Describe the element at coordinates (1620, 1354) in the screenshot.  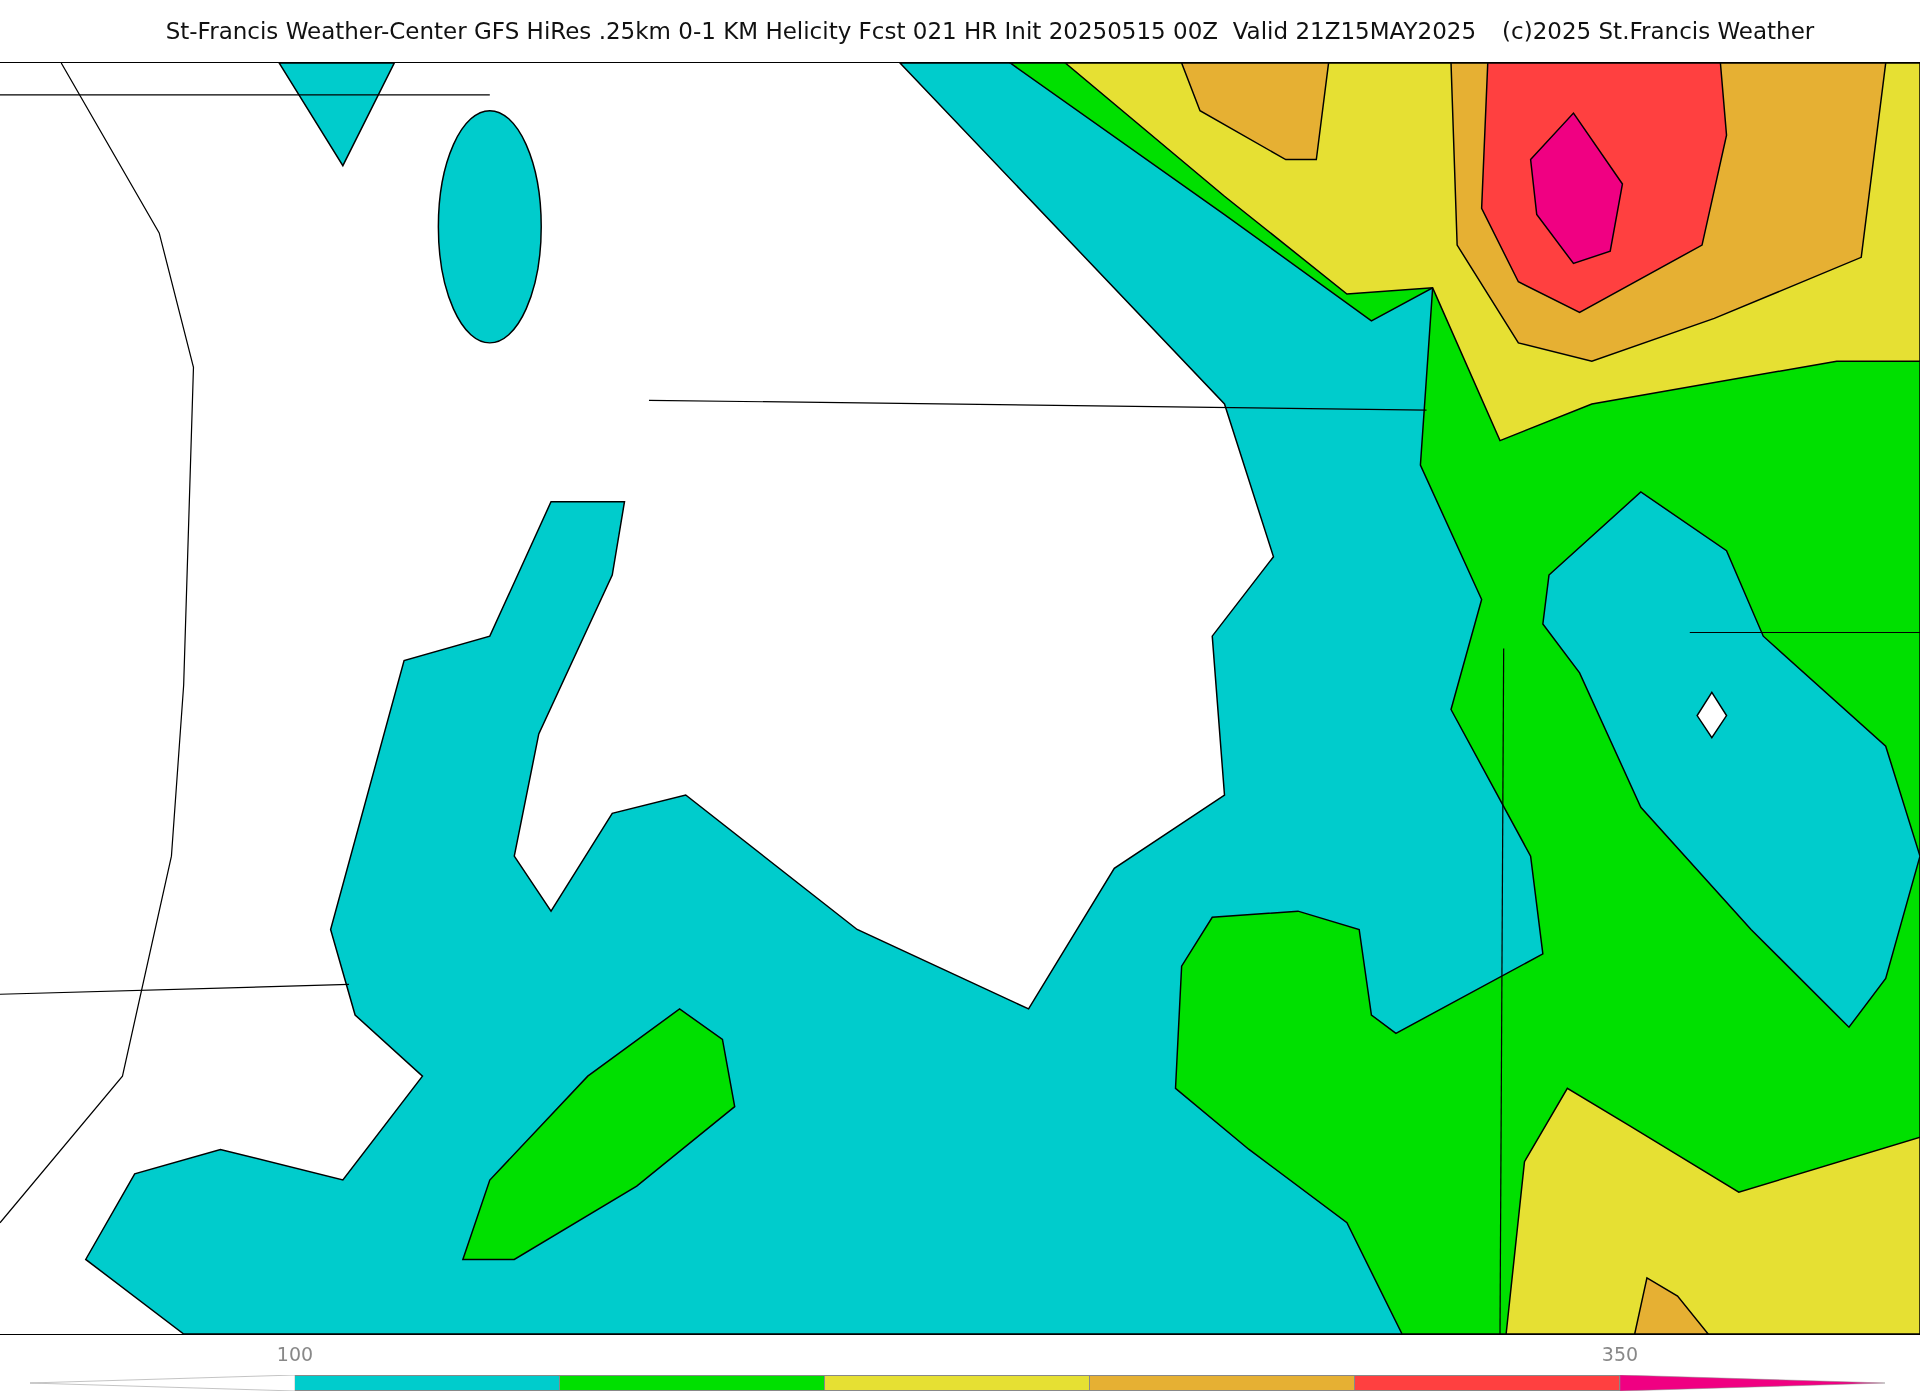
I see `colorbar-tick-label: 350` at that location.